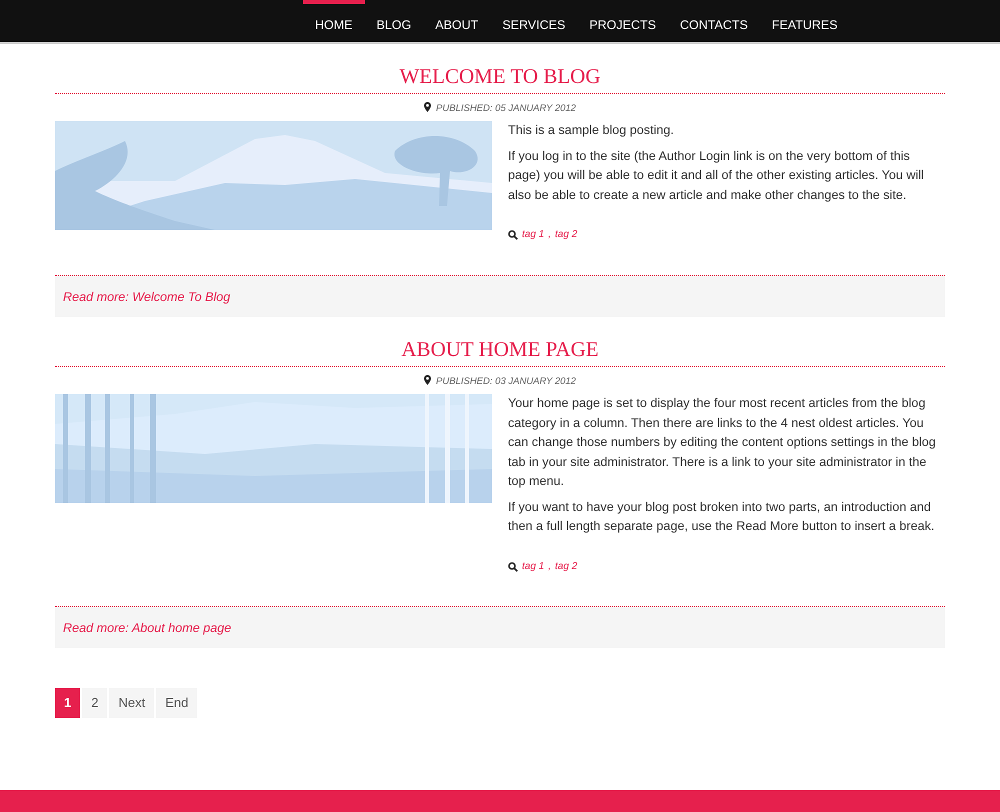 Image resolution: width=1000 pixels, height=812 pixels. What do you see at coordinates (333, 21) in the screenshot?
I see `nav-link: HOME` at bounding box center [333, 21].